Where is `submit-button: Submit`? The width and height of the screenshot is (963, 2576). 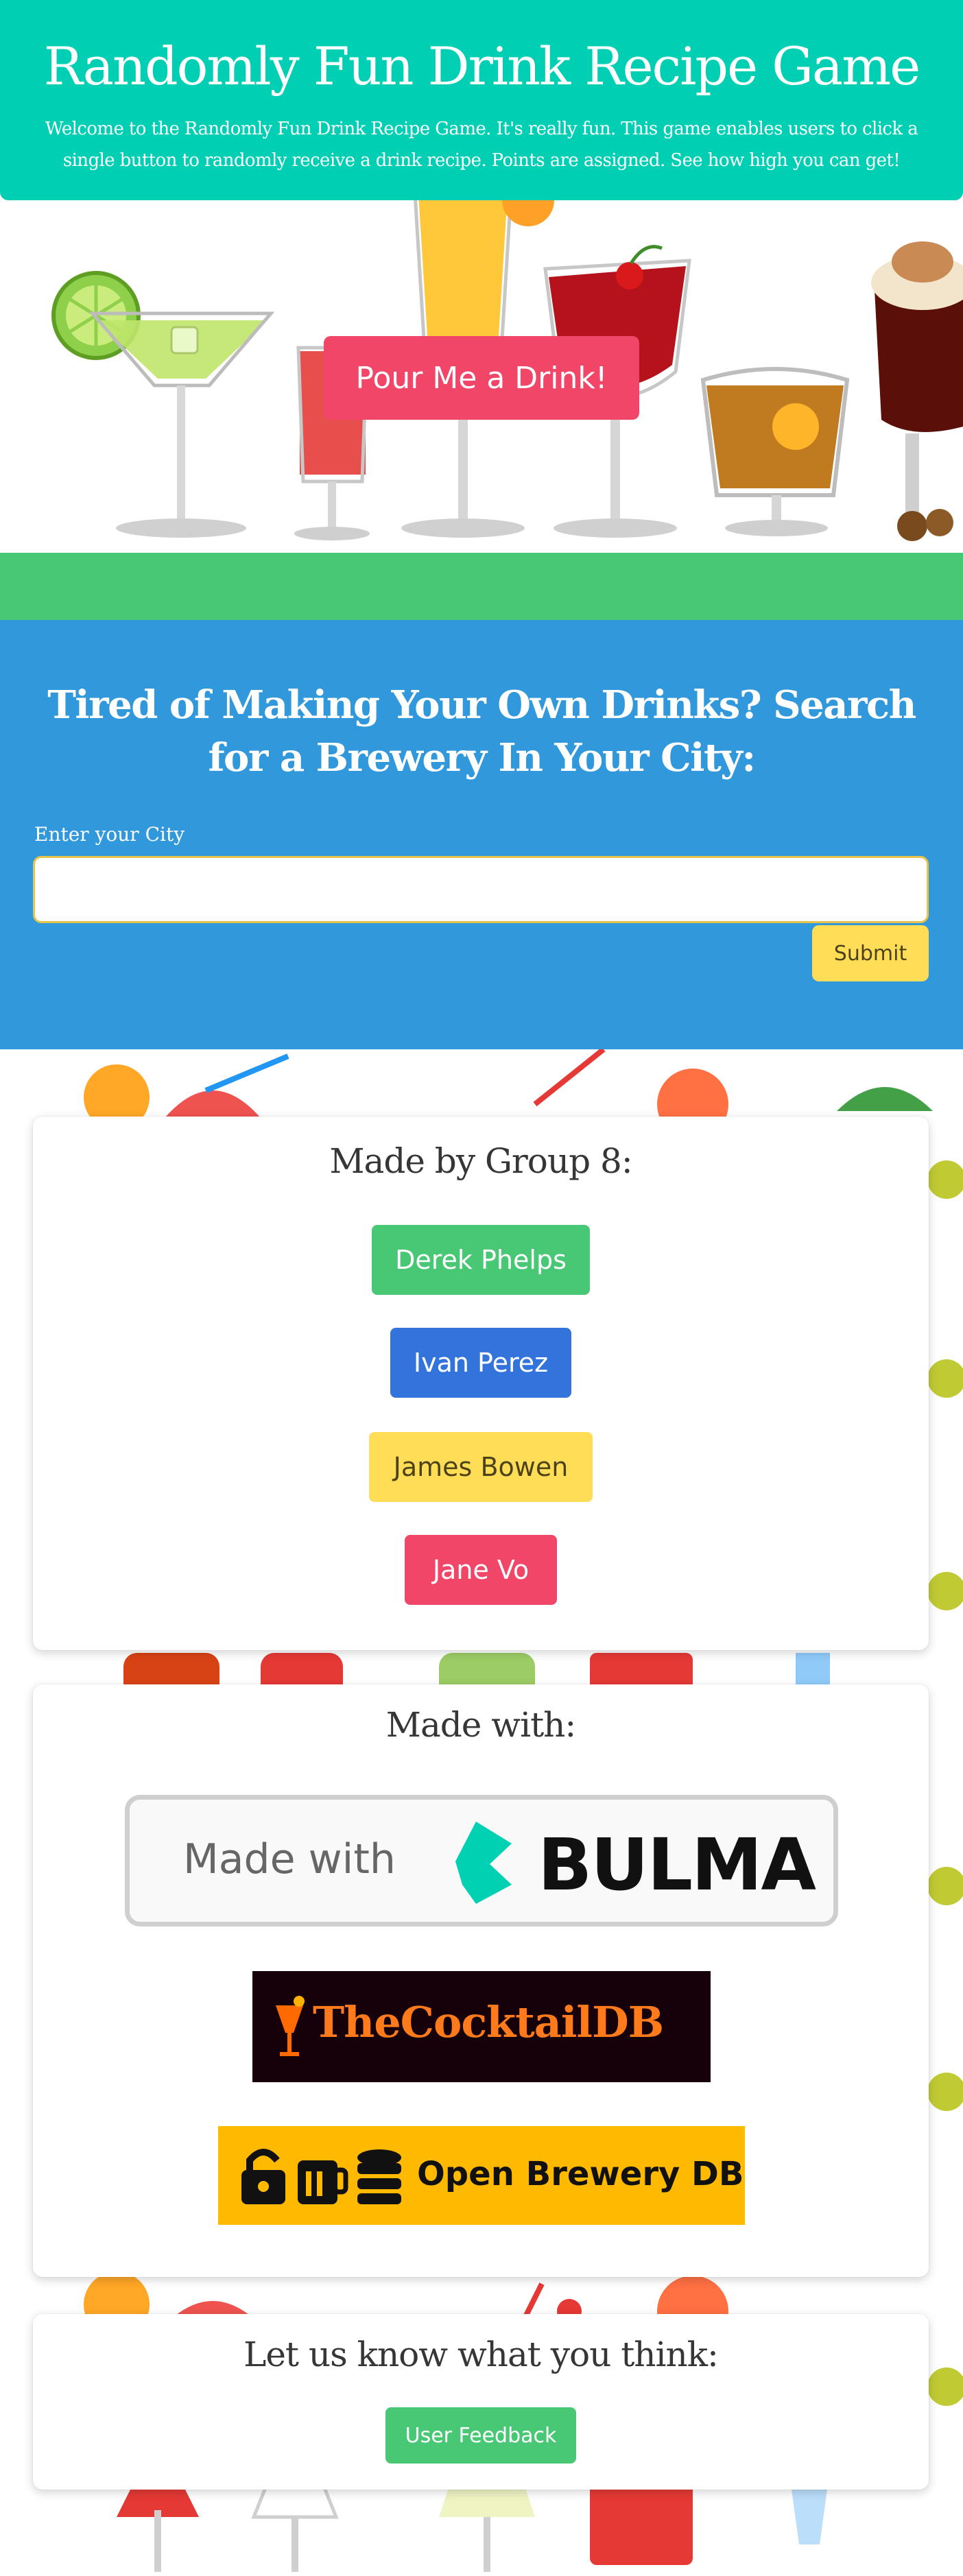 submit-button: Submit is located at coordinates (870, 953).